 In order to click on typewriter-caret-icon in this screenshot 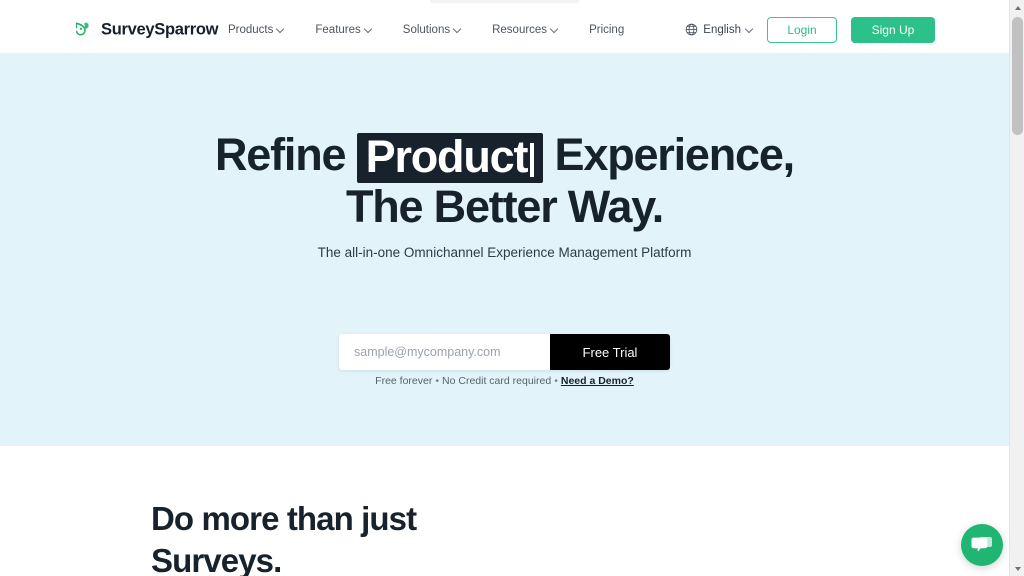, I will do `click(532, 160)`.